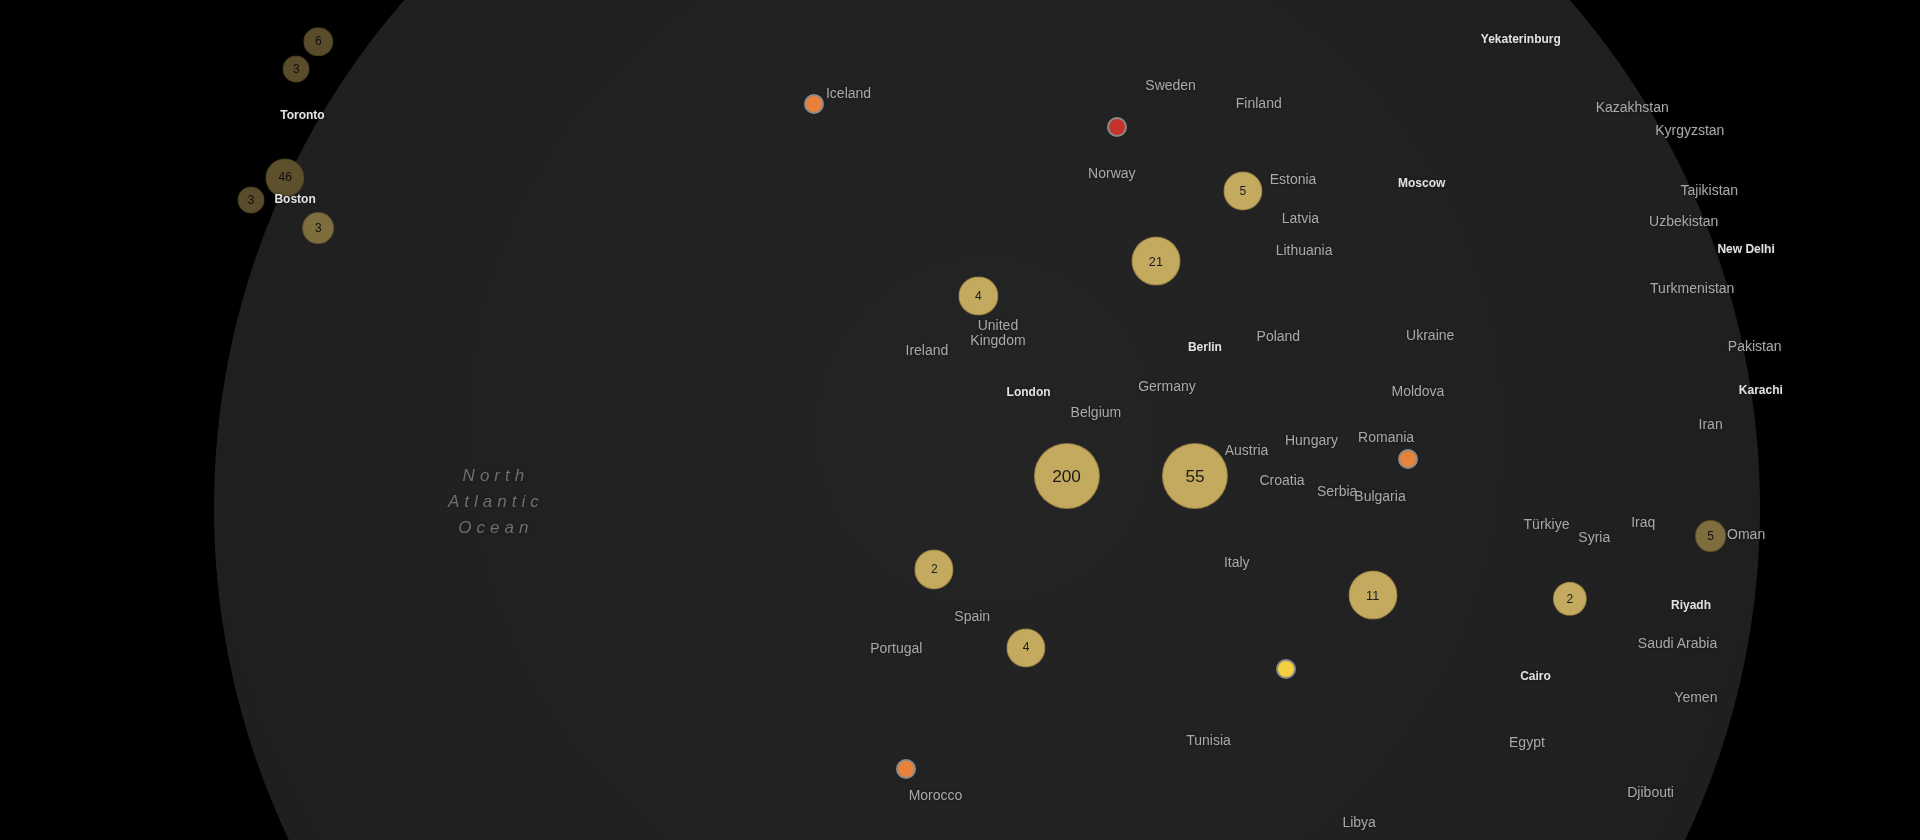 Image resolution: width=1920 pixels, height=840 pixels. What do you see at coordinates (1643, 523) in the screenshot?
I see `country-label: Iraq` at bounding box center [1643, 523].